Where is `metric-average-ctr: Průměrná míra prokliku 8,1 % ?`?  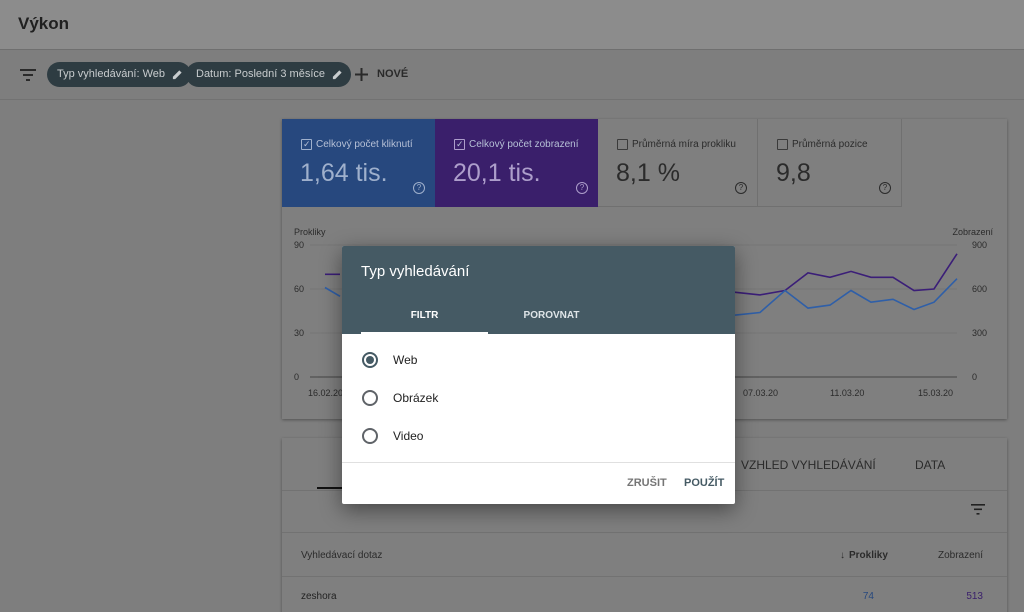
metric-average-ctr: Průměrná míra prokliku 8,1 % ? is located at coordinates (678, 163).